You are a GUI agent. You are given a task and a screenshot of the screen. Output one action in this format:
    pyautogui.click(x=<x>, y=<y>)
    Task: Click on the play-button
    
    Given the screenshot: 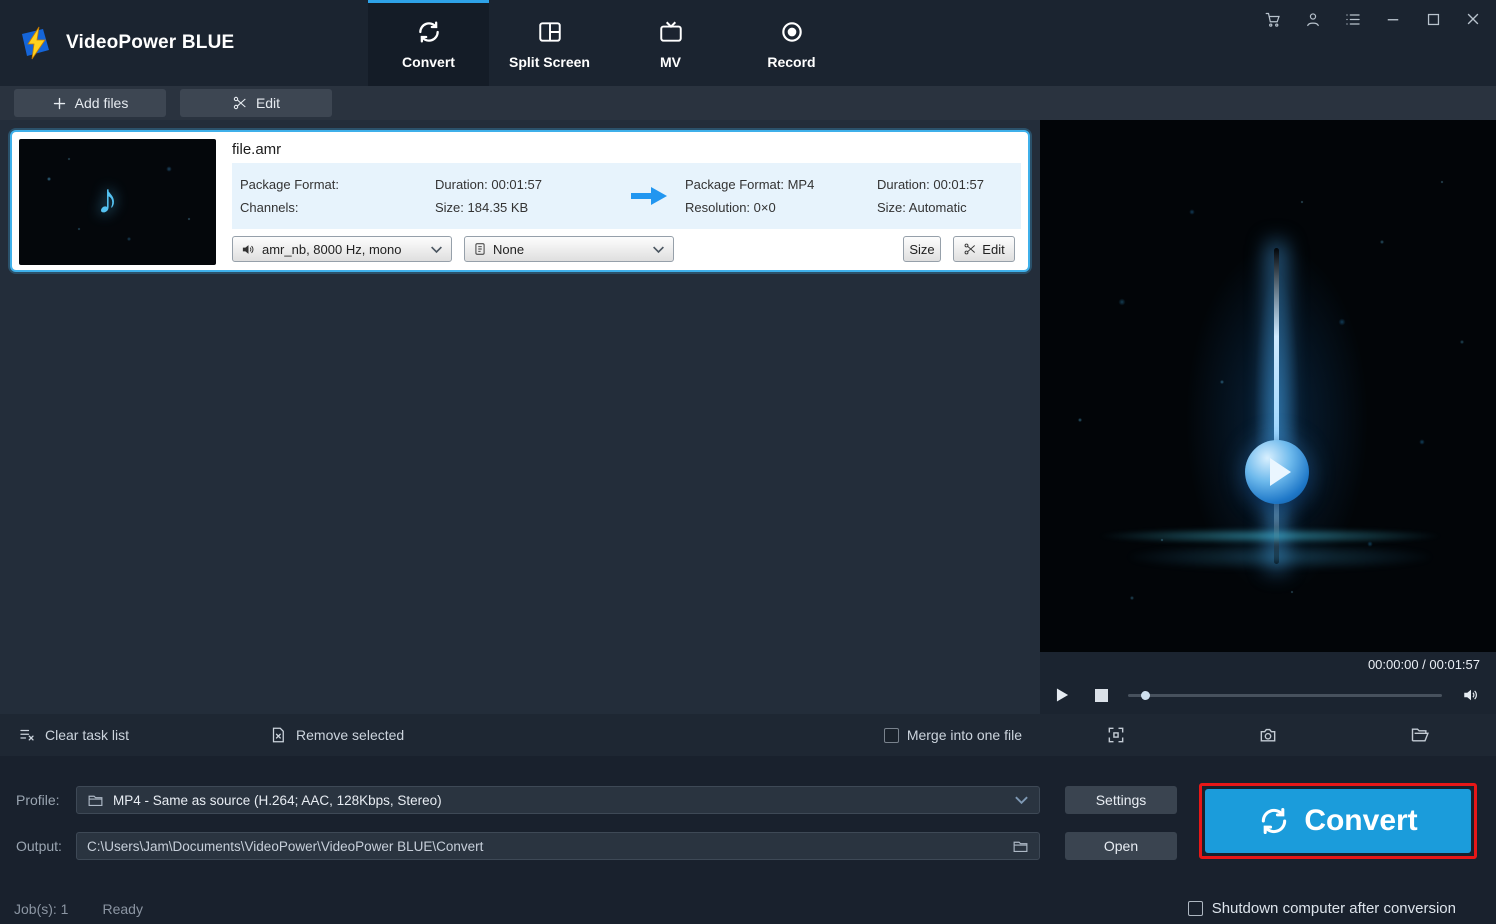 What is the action you would take?
    pyautogui.click(x=1062, y=695)
    